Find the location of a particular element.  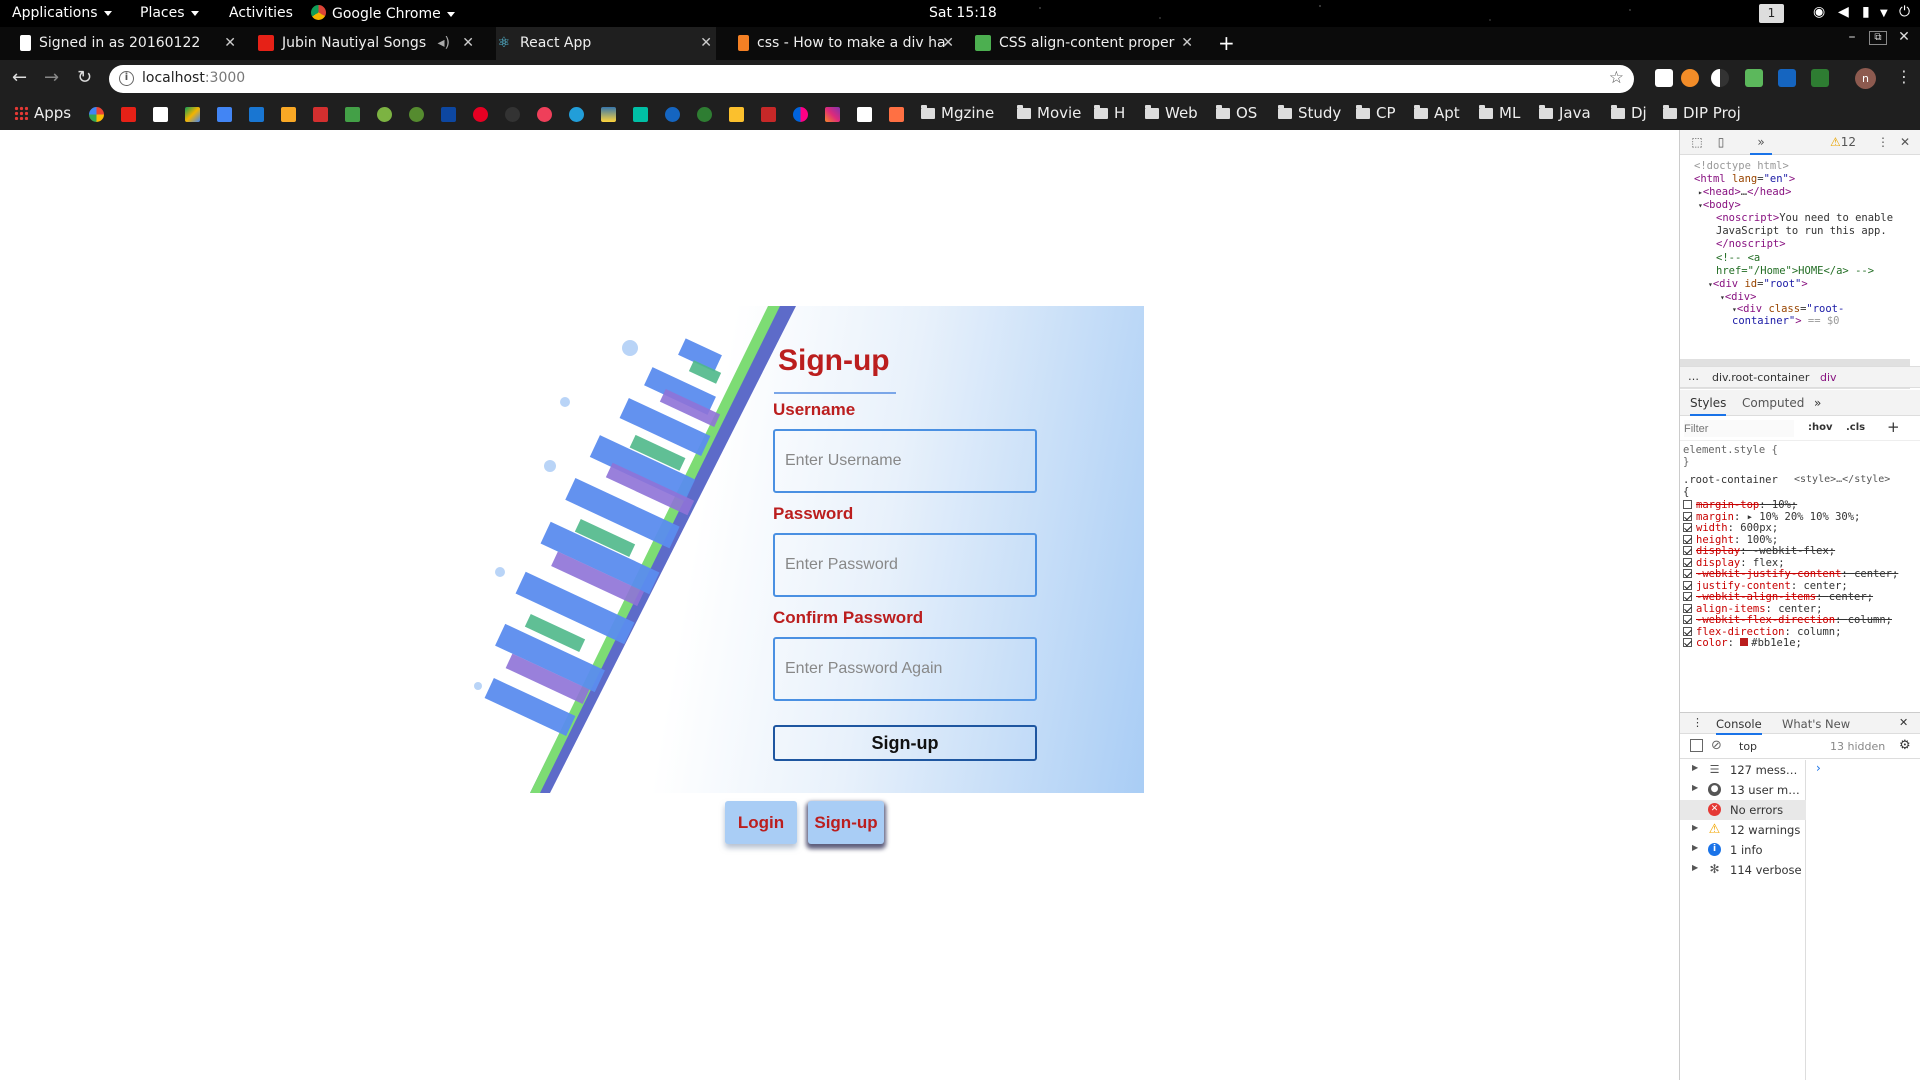

bookmark-folder: Web is located at coordinates (1171, 113).